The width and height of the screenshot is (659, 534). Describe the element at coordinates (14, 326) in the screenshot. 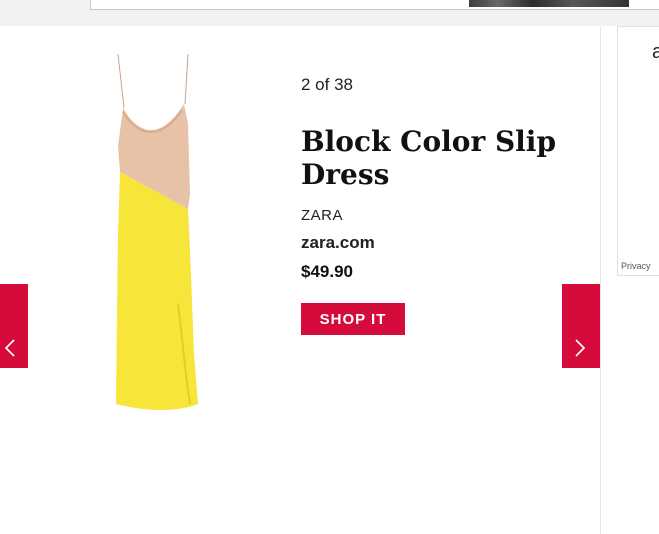

I see `previous-slide-button` at that location.